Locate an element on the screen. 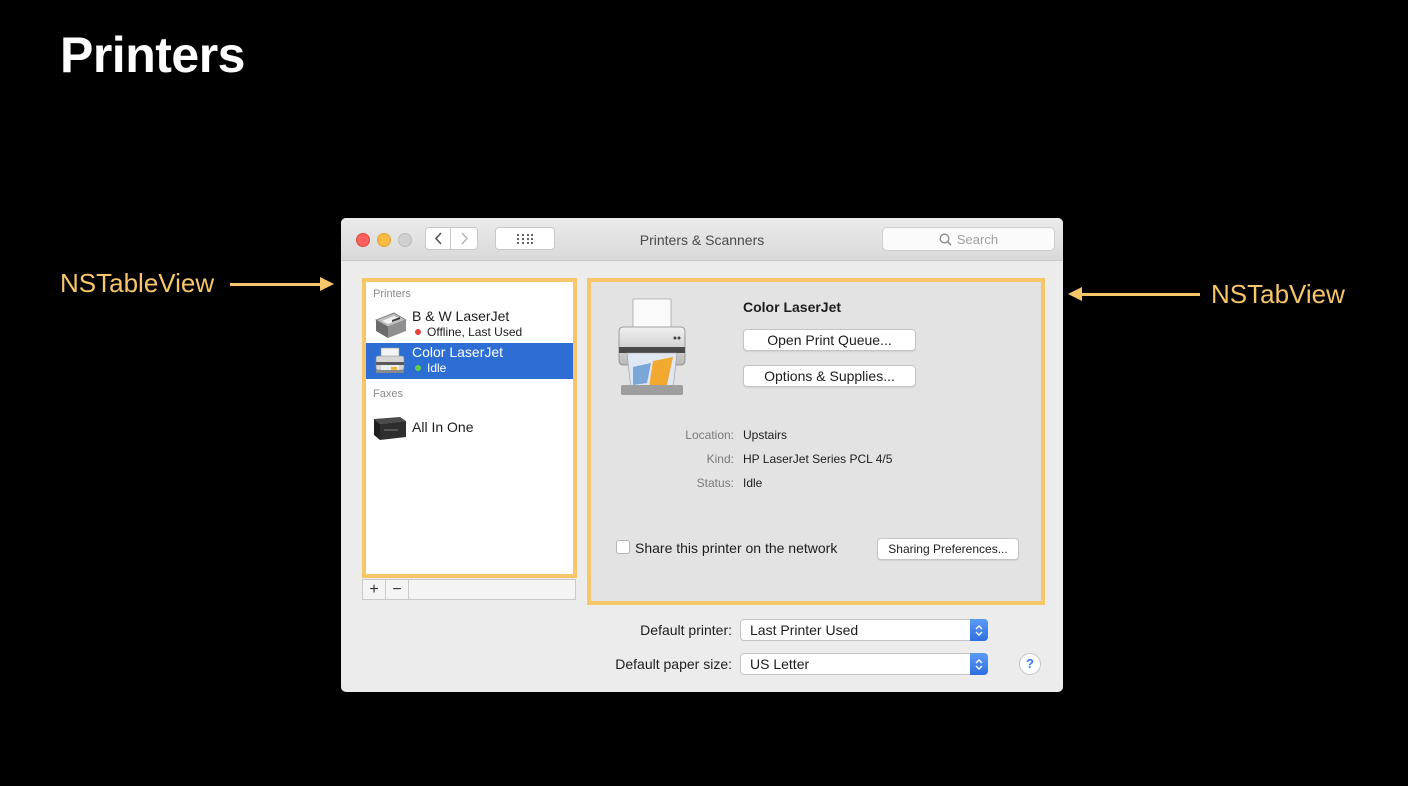  right-arrow-icon is located at coordinates (282, 284).